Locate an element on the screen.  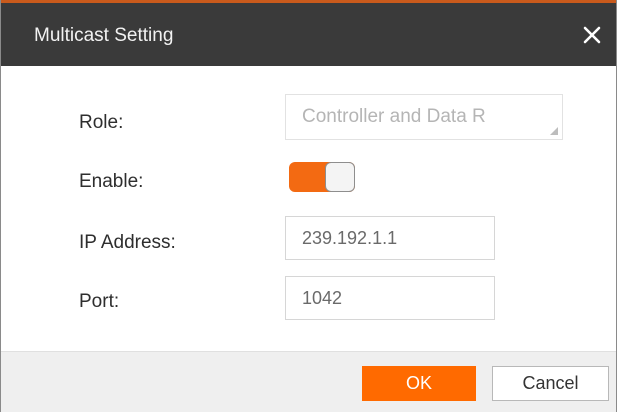
enable-toggle is located at coordinates (322, 177).